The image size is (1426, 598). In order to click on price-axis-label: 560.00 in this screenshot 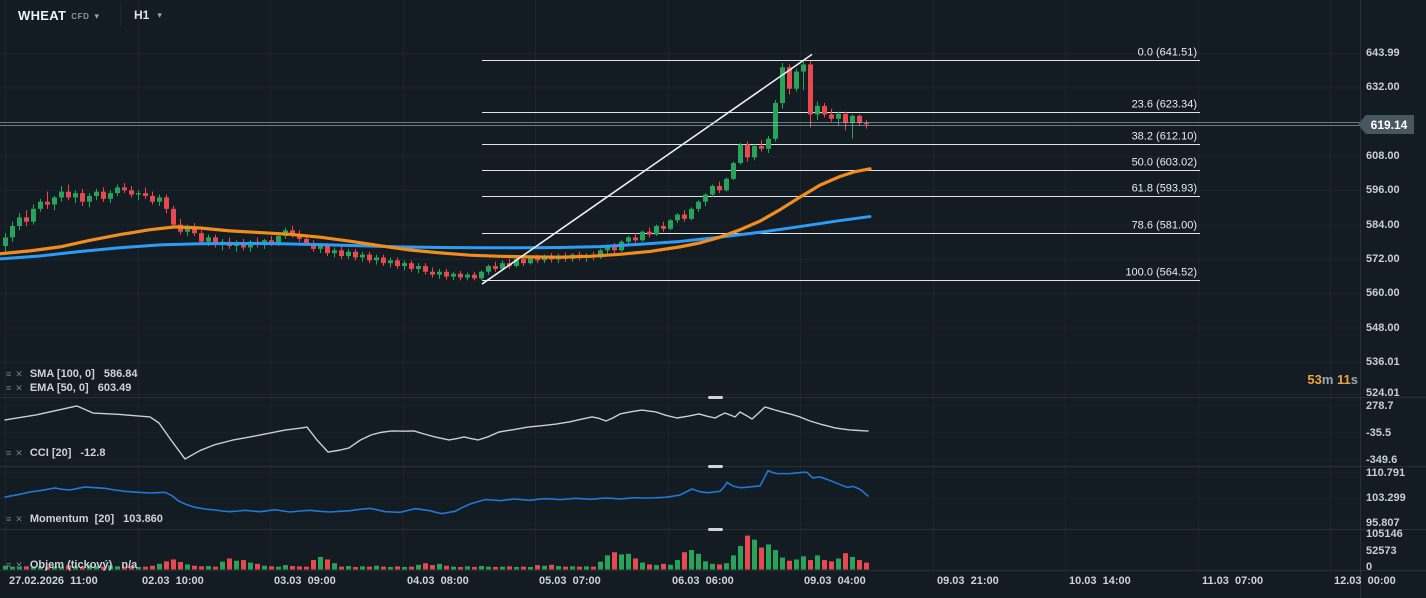, I will do `click(1383, 293)`.